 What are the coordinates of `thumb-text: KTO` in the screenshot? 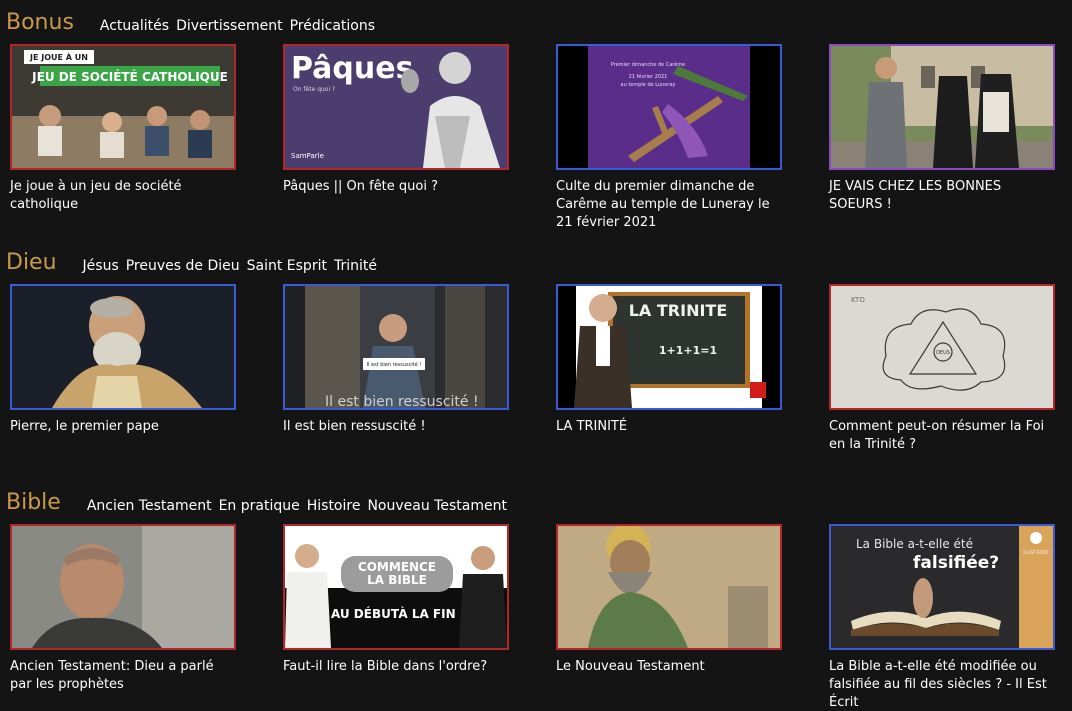 It's located at (858, 300).